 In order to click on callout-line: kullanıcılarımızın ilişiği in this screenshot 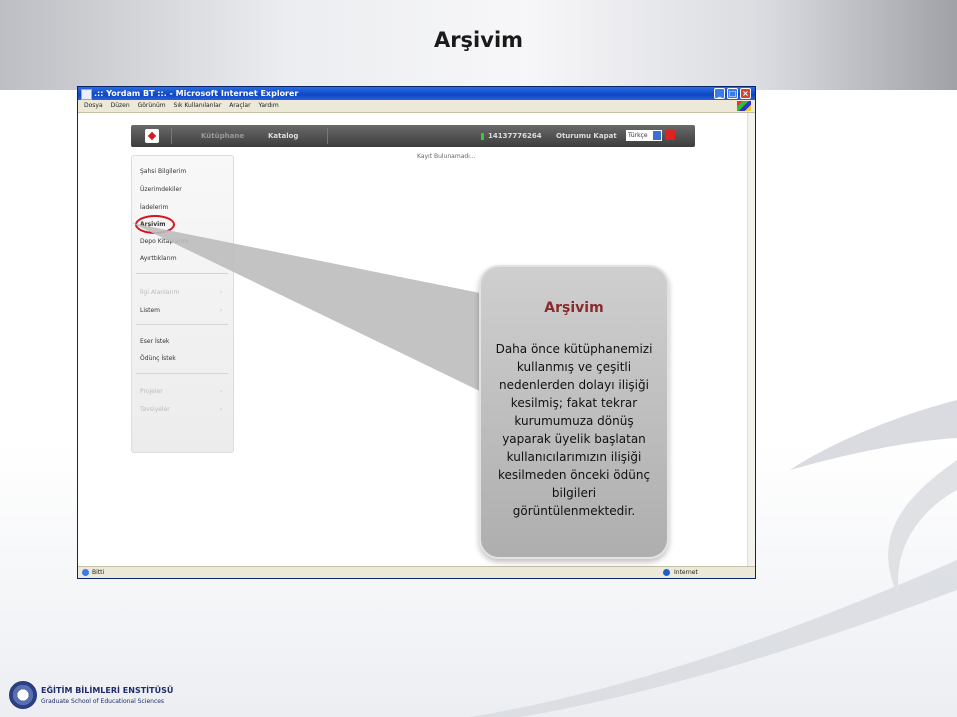, I will do `click(574, 457)`.